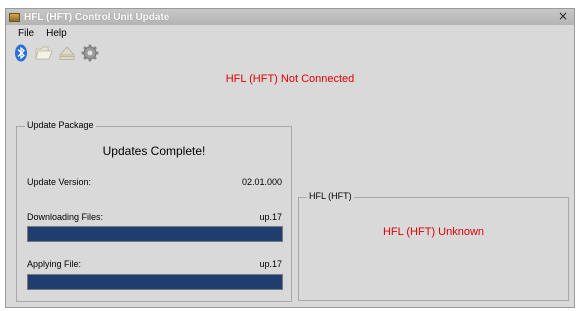 The image size is (579, 311). Describe the element at coordinates (90, 53) in the screenshot. I see `settings-gear-icon` at that location.